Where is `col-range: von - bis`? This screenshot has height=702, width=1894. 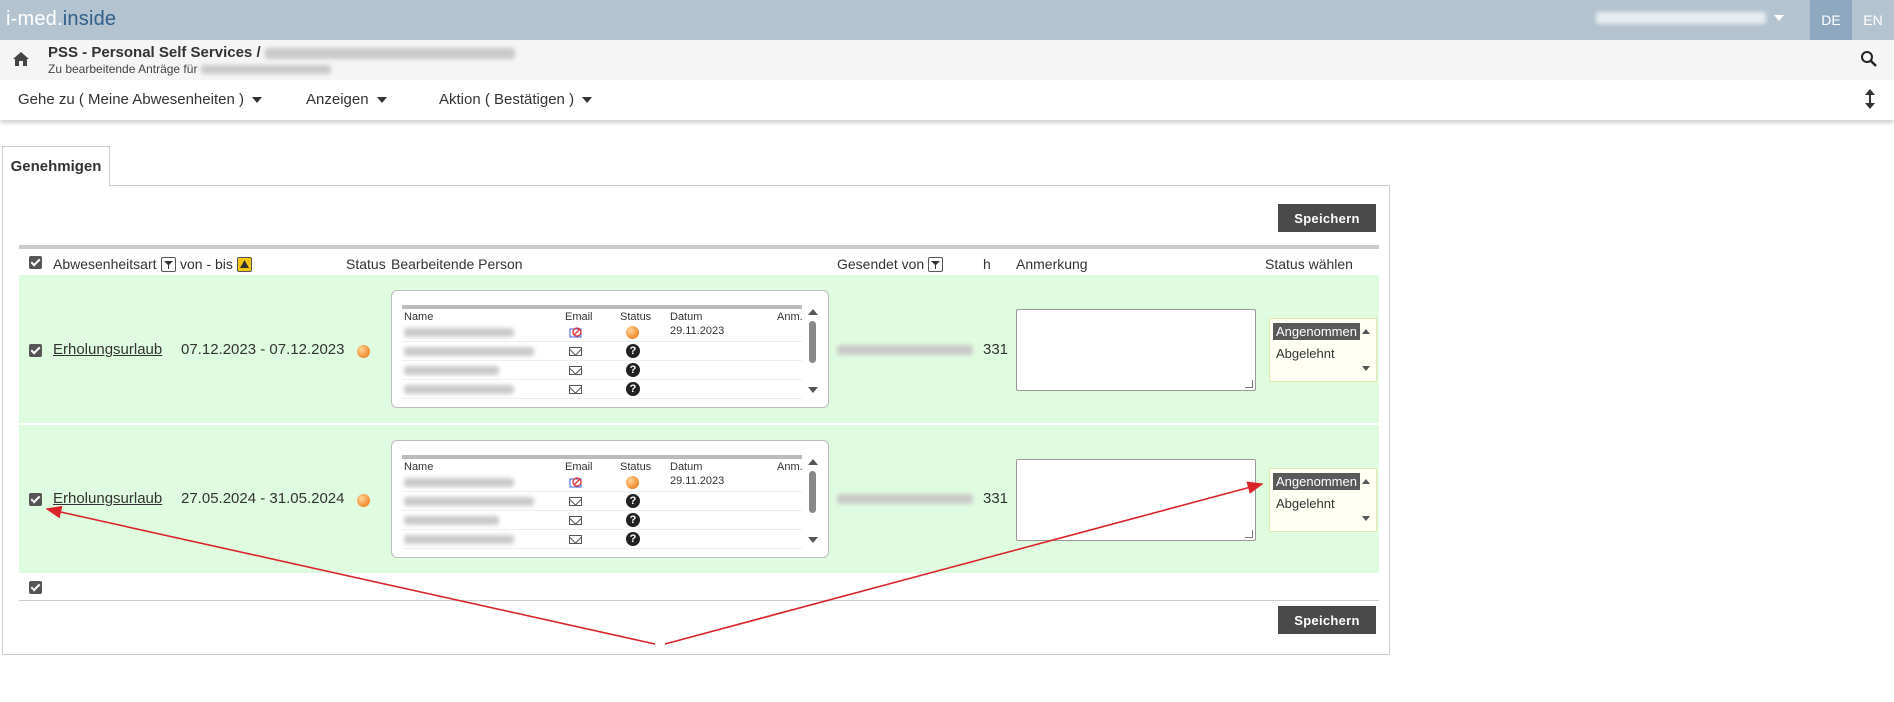 col-range: von - bis is located at coordinates (216, 264).